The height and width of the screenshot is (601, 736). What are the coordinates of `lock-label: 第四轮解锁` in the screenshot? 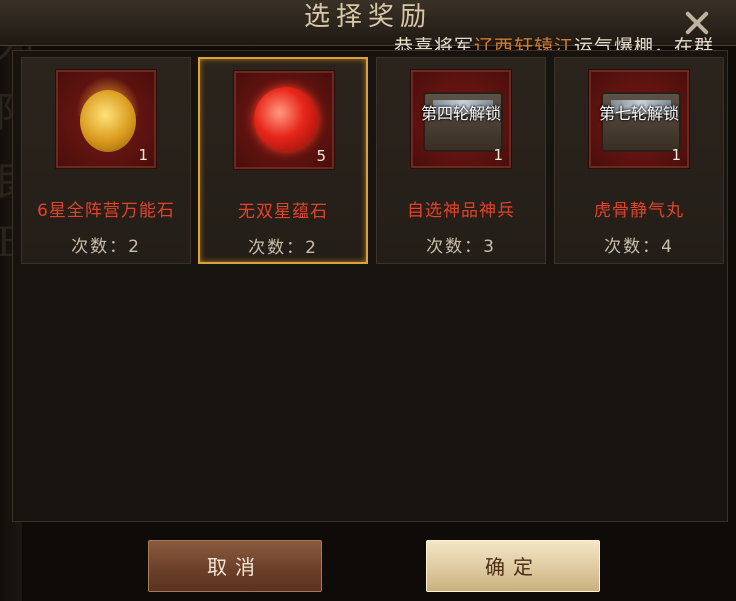 It's located at (460, 113).